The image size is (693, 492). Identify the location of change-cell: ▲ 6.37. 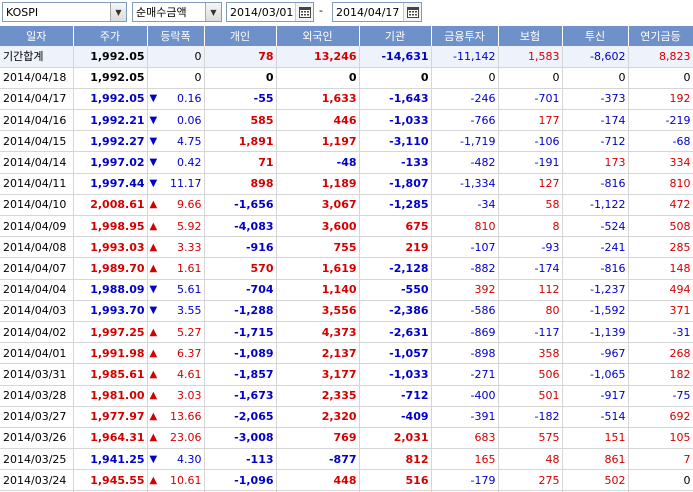
(176, 353).